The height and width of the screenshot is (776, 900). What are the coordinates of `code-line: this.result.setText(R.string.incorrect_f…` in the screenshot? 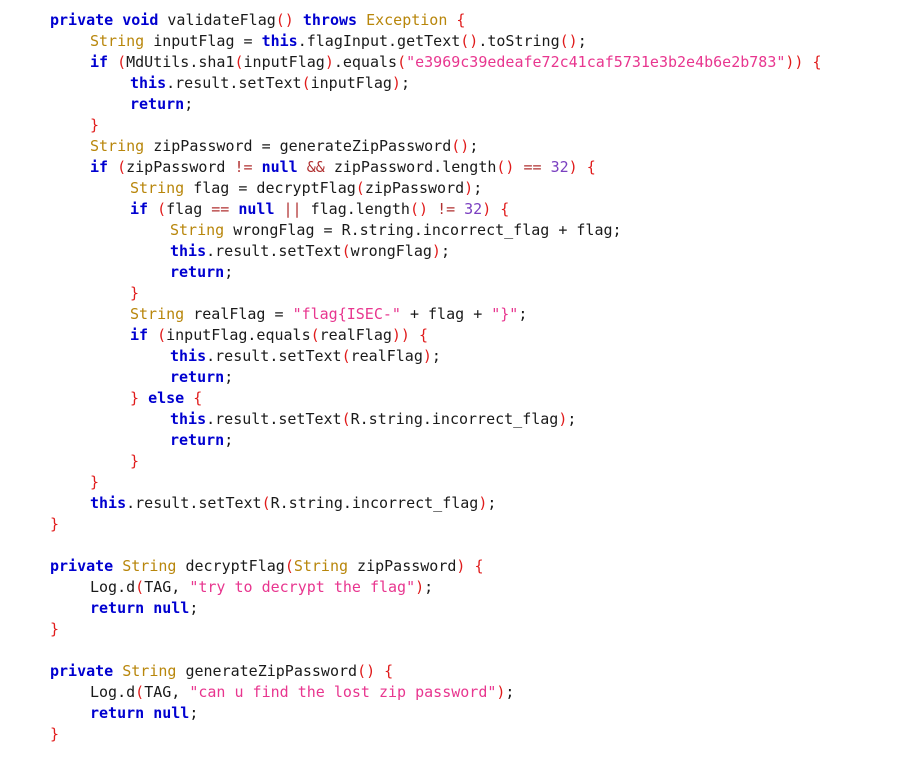 It's located at (450, 419).